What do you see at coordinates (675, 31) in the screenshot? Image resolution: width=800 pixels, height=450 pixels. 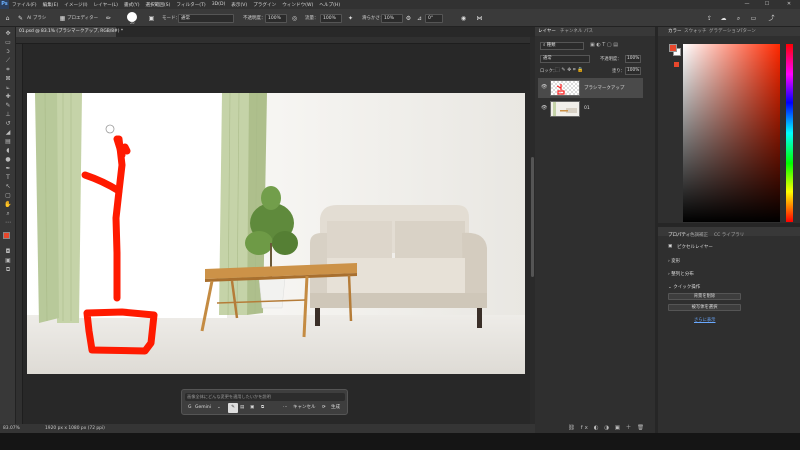 I see `tab-color: カラー` at bounding box center [675, 31].